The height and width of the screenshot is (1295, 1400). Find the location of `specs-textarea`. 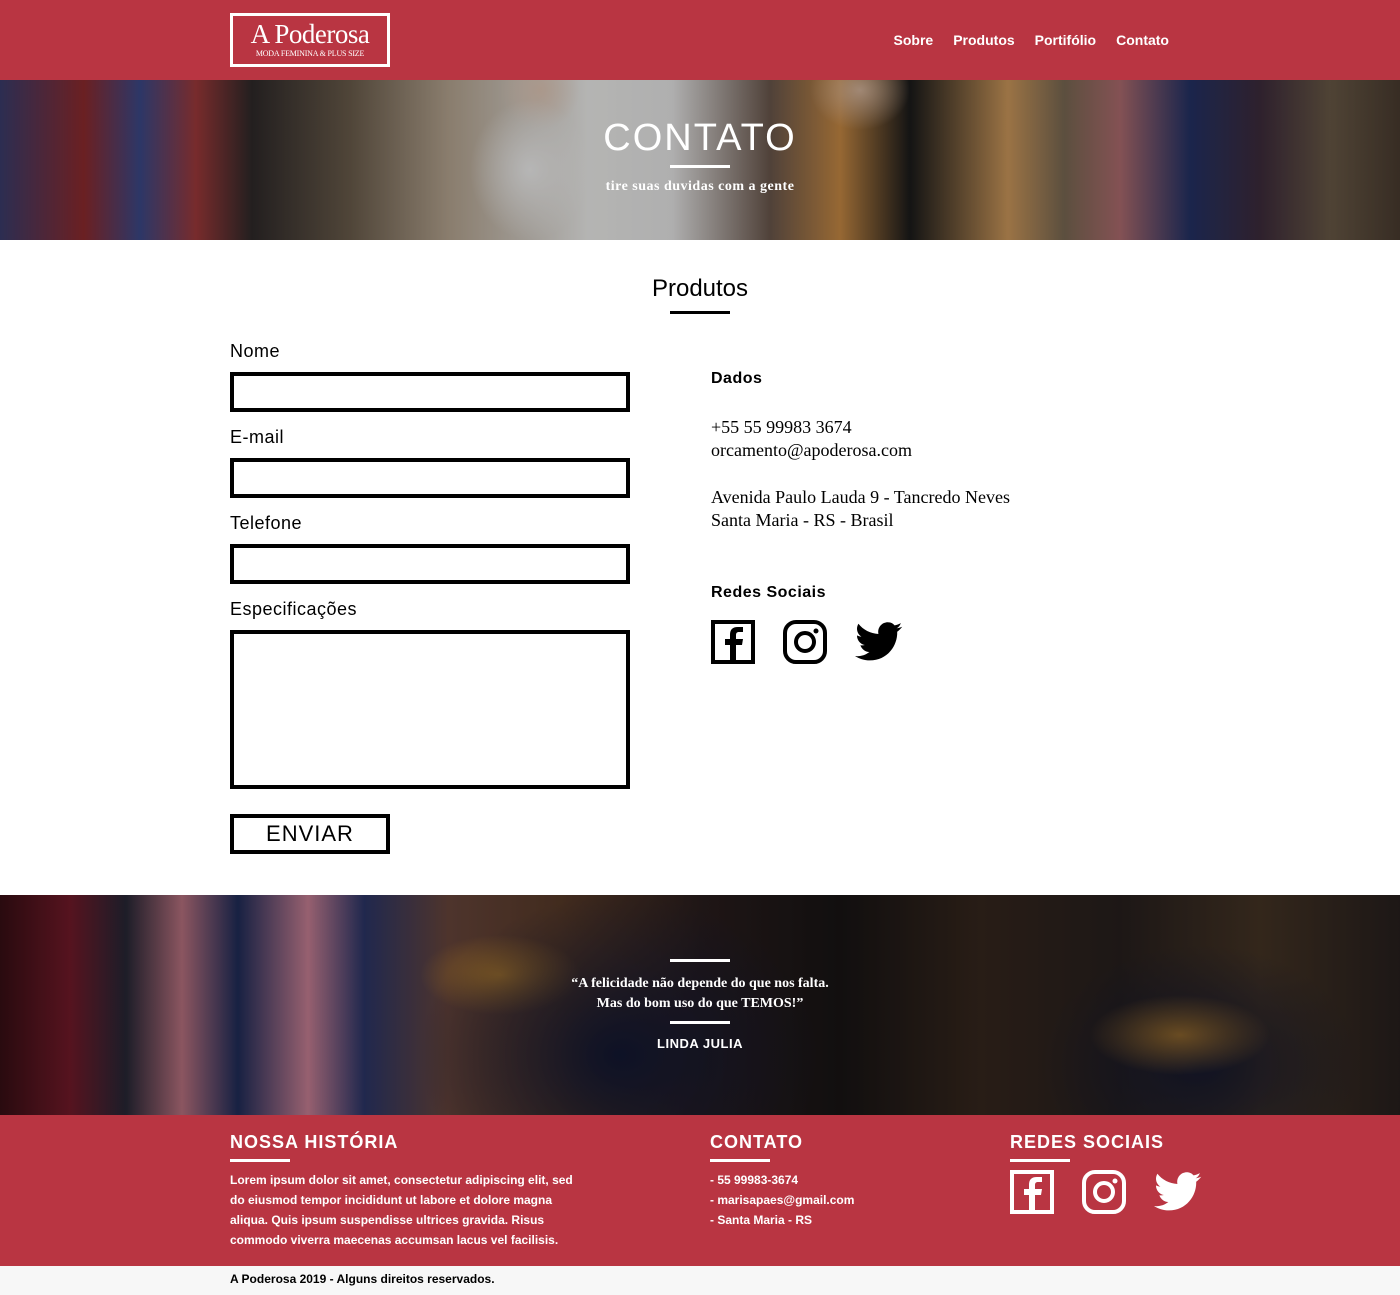

specs-textarea is located at coordinates (430, 709).